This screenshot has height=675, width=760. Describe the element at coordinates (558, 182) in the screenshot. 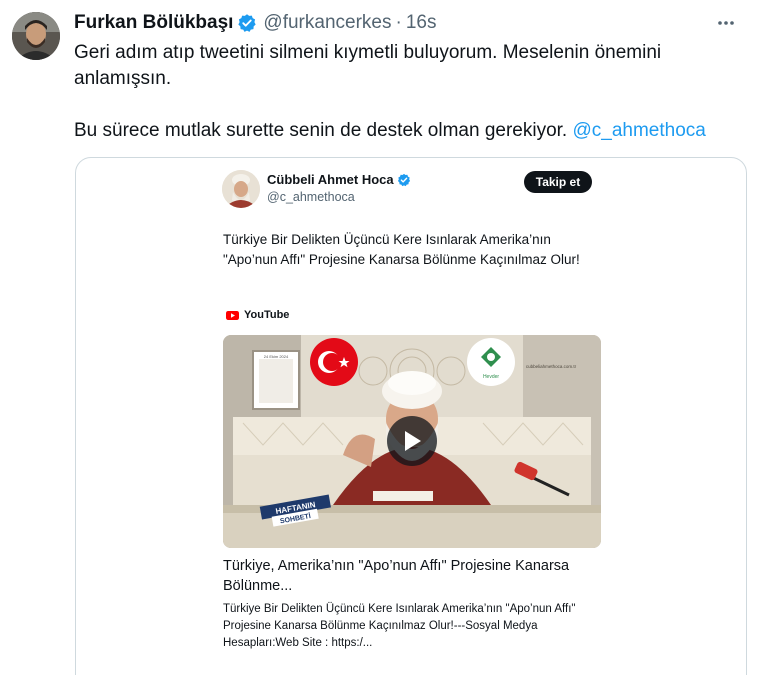

I see `follow-button: Takip et` at that location.